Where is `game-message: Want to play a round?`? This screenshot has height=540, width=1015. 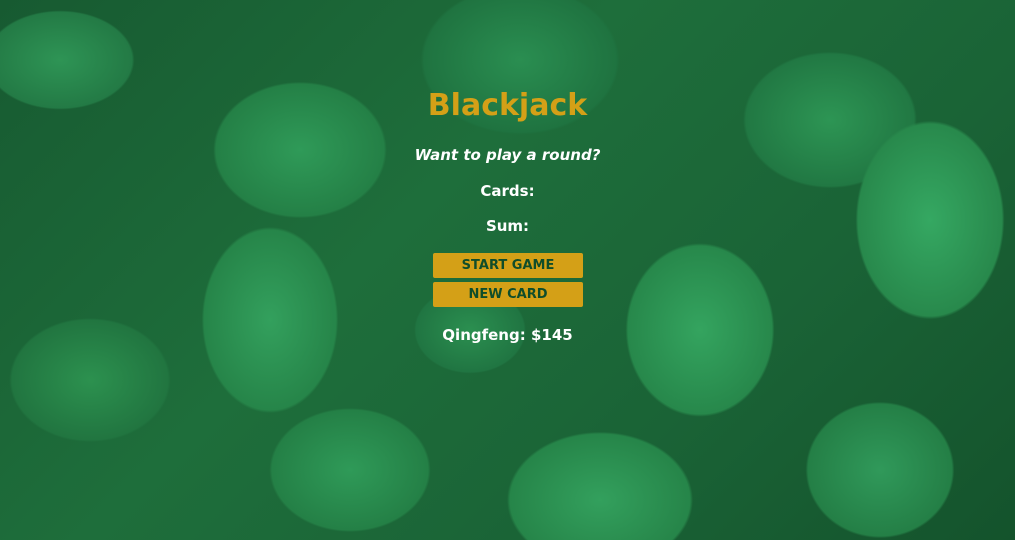
game-message: Want to play a round? is located at coordinates (507, 155).